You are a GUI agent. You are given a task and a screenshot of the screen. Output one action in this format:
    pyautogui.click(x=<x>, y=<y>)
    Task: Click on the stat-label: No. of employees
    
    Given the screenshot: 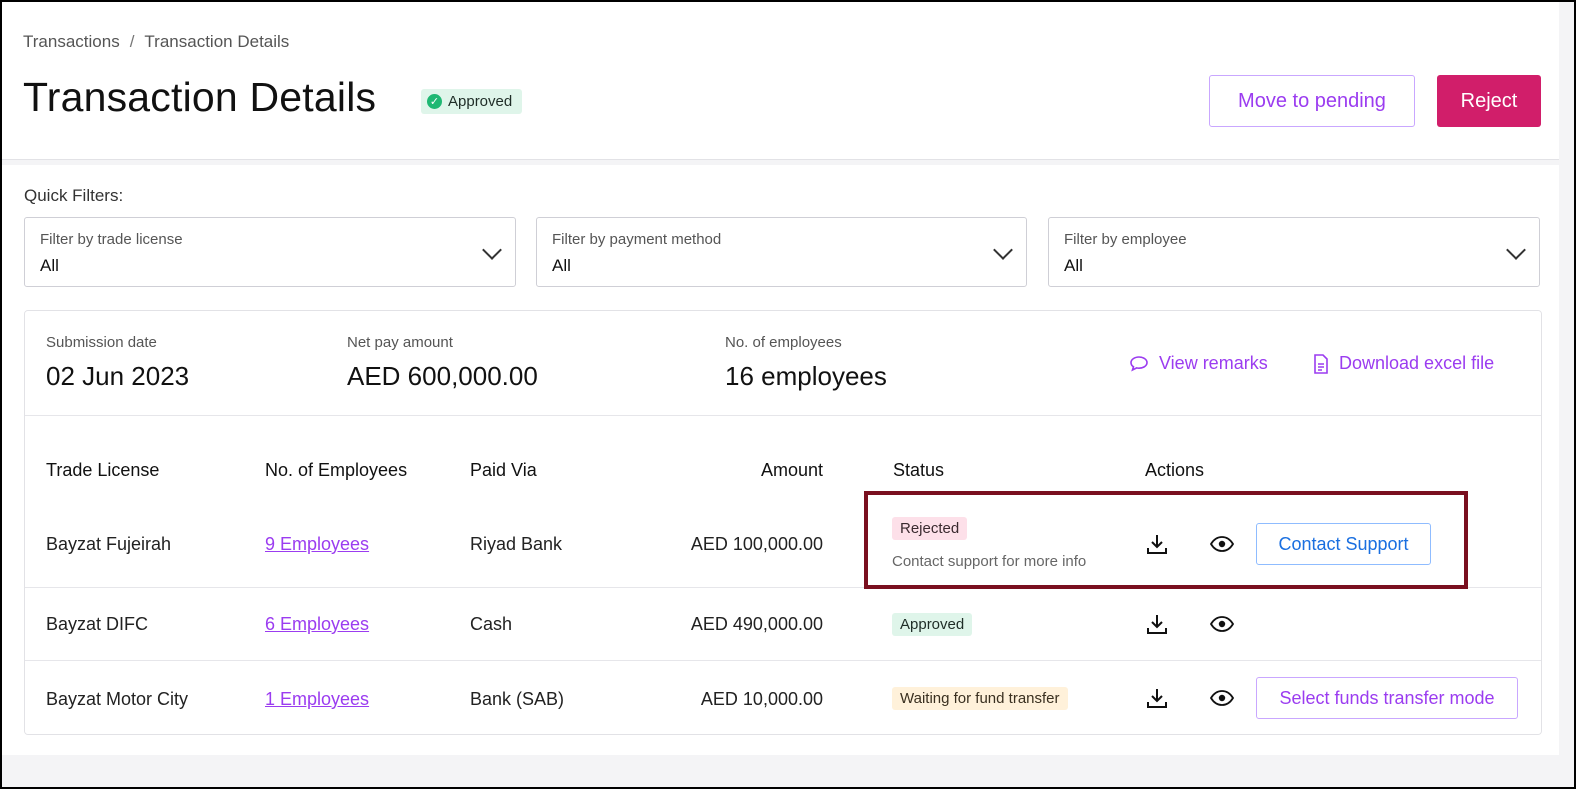 What is the action you would take?
    pyautogui.click(x=783, y=342)
    